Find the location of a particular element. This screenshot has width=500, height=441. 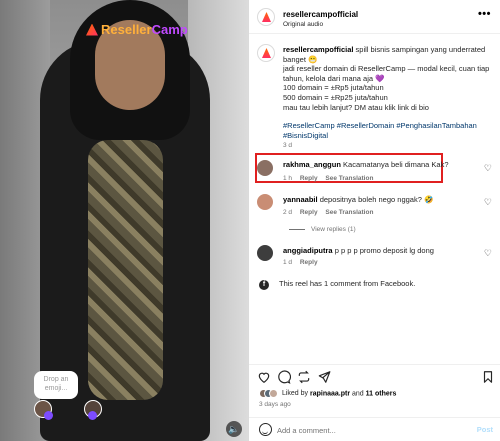

account-avatar is located at coordinates (266, 17).